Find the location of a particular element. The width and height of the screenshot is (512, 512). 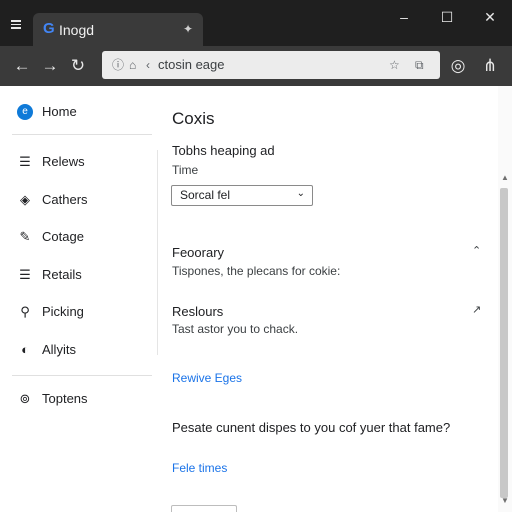

sidebar-item-allyits: ◐ Allyits is located at coordinates (78, 350).